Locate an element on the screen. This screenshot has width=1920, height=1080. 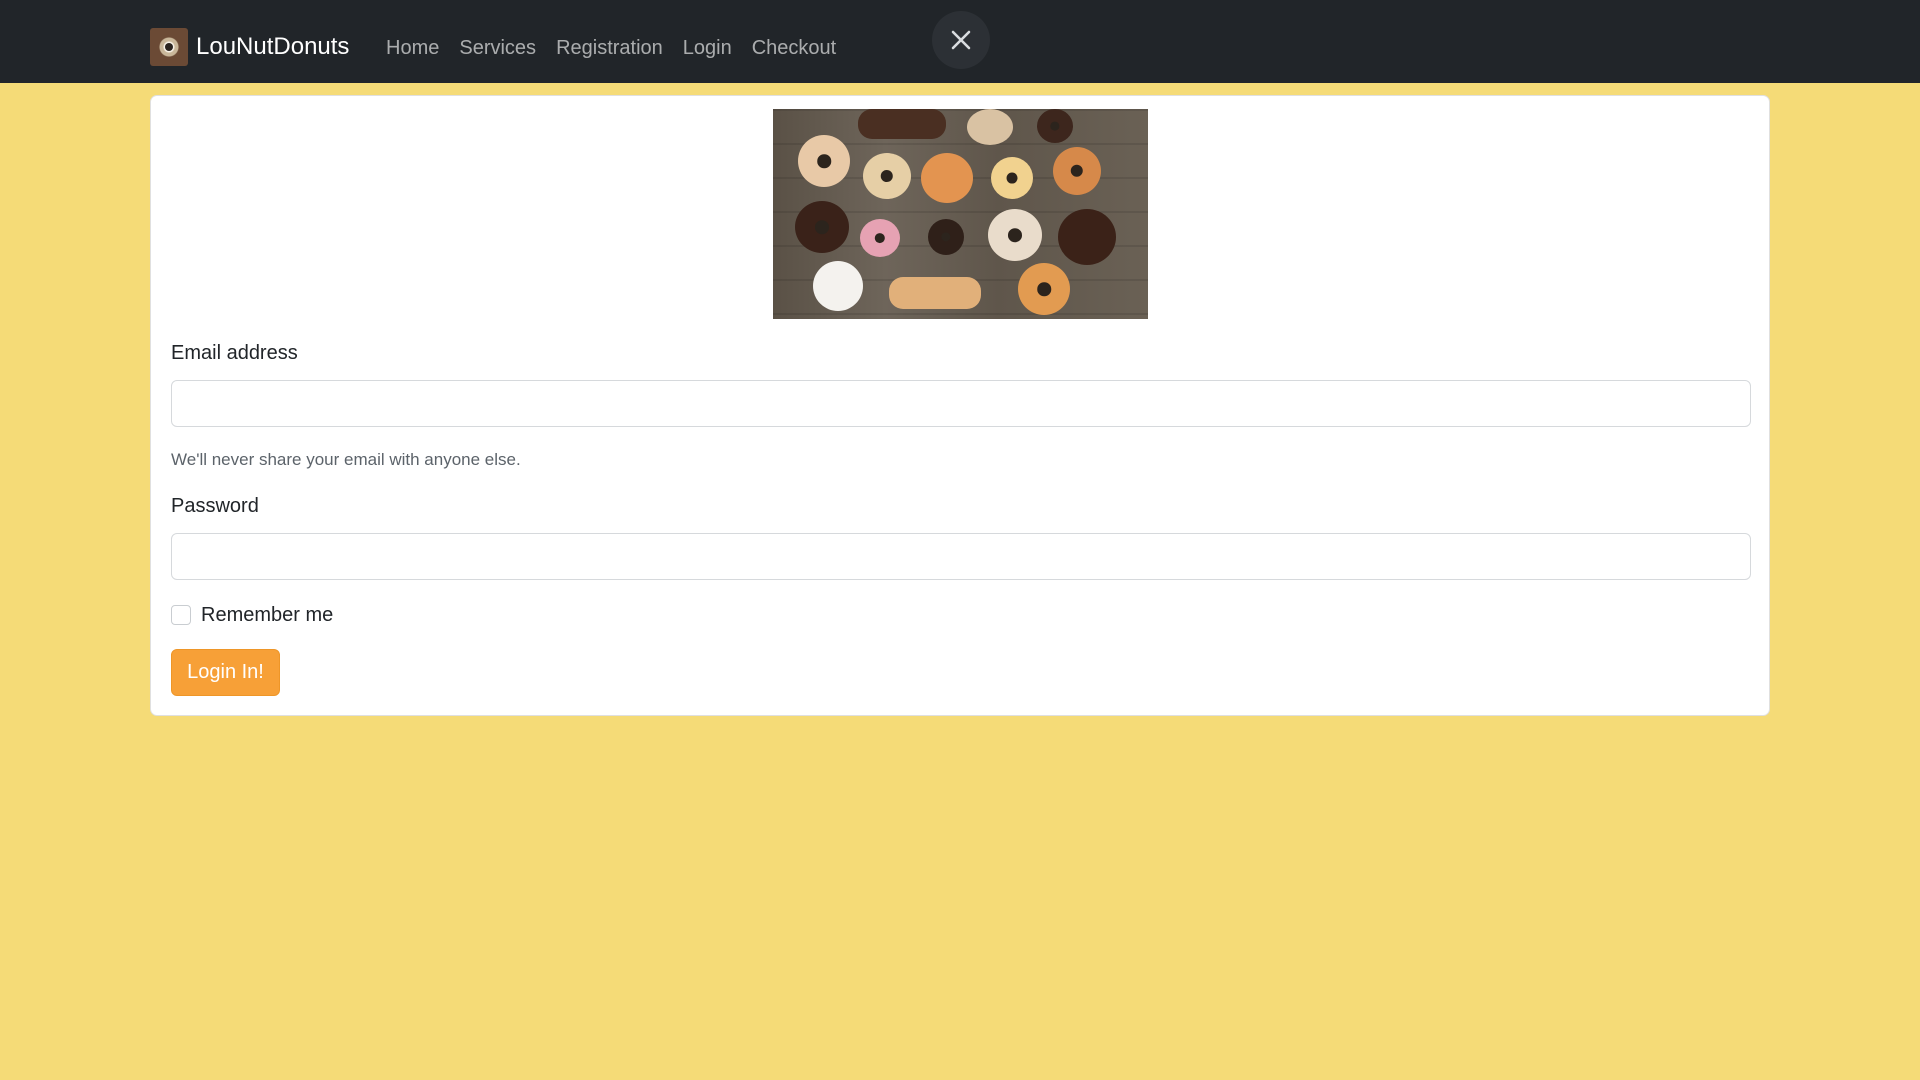
brand-name: LouNutDonuts is located at coordinates (273, 46).